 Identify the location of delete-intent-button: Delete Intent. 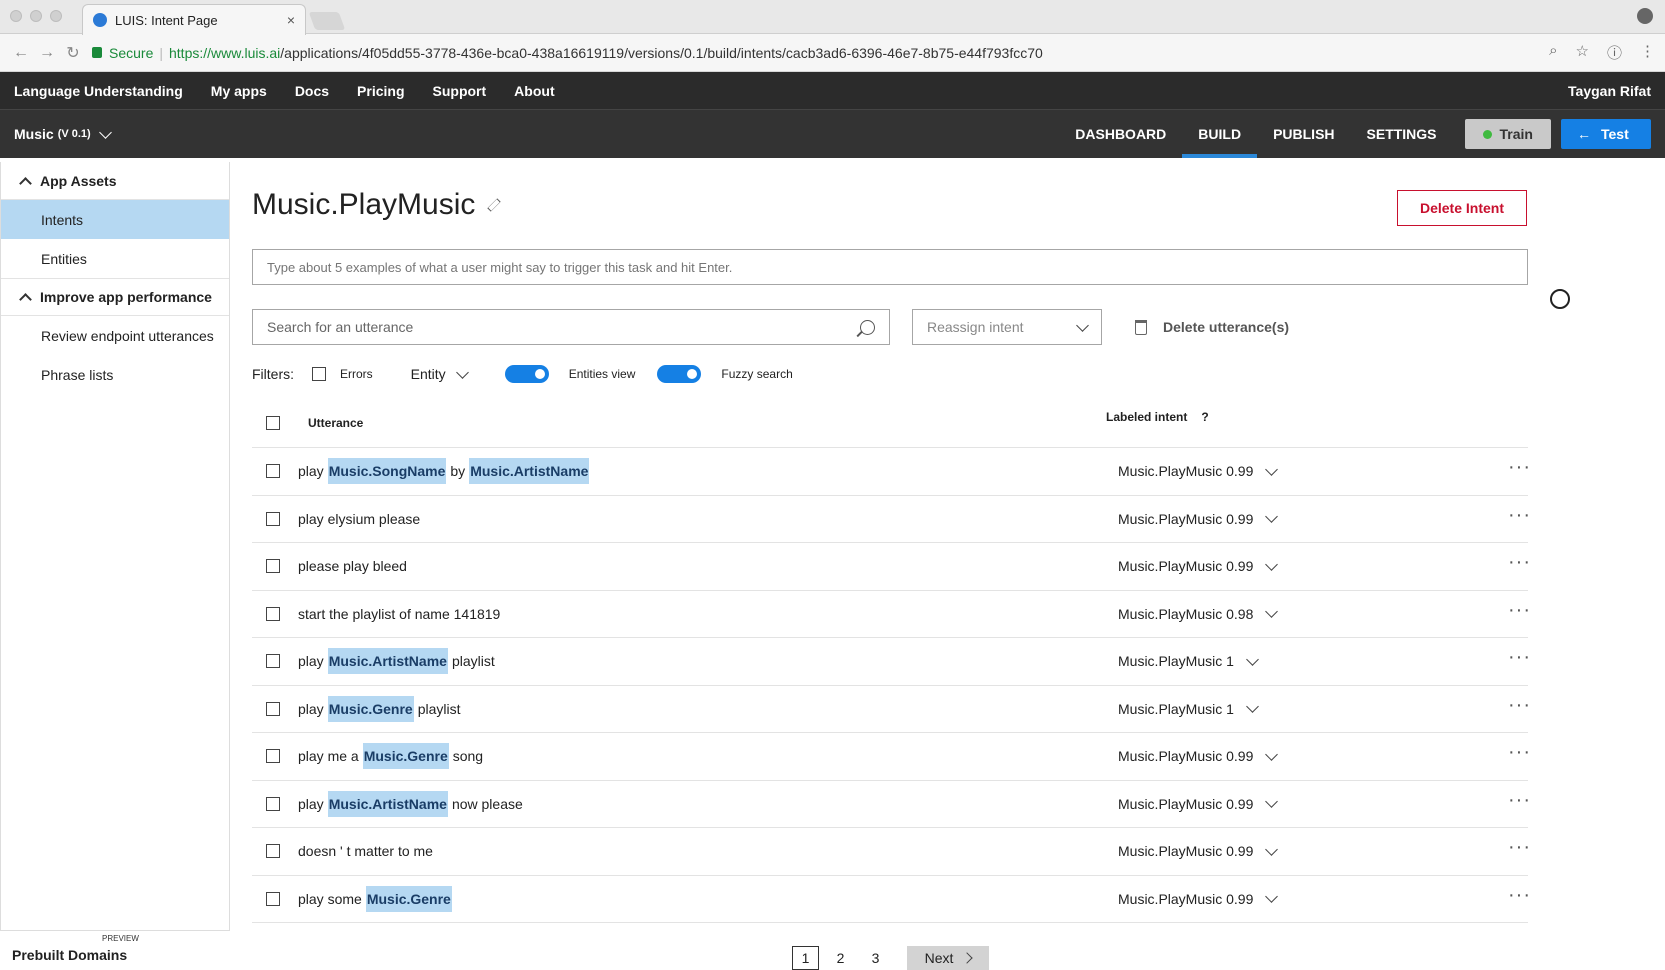
(1462, 208).